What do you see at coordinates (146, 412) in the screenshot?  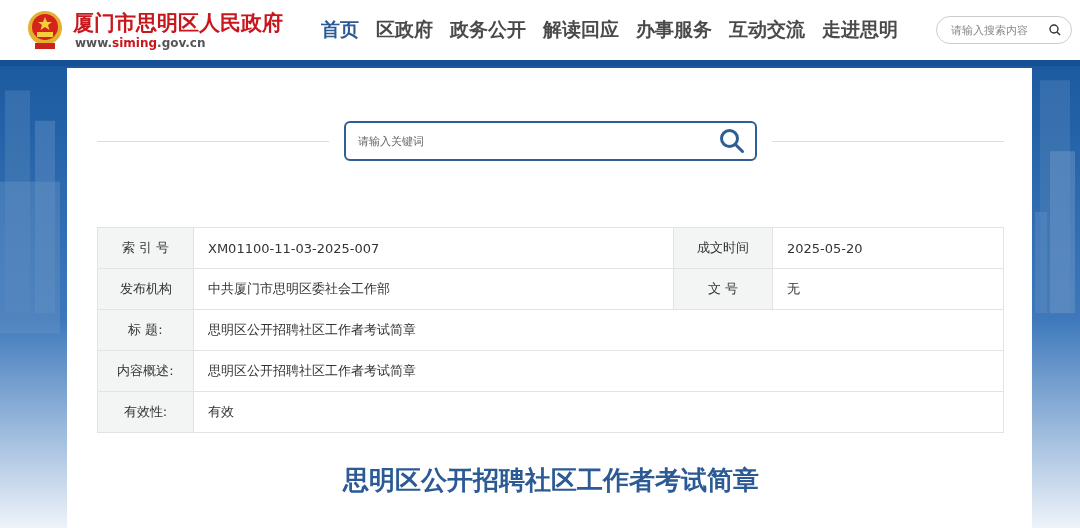 I see `field-label: 有效性:` at bounding box center [146, 412].